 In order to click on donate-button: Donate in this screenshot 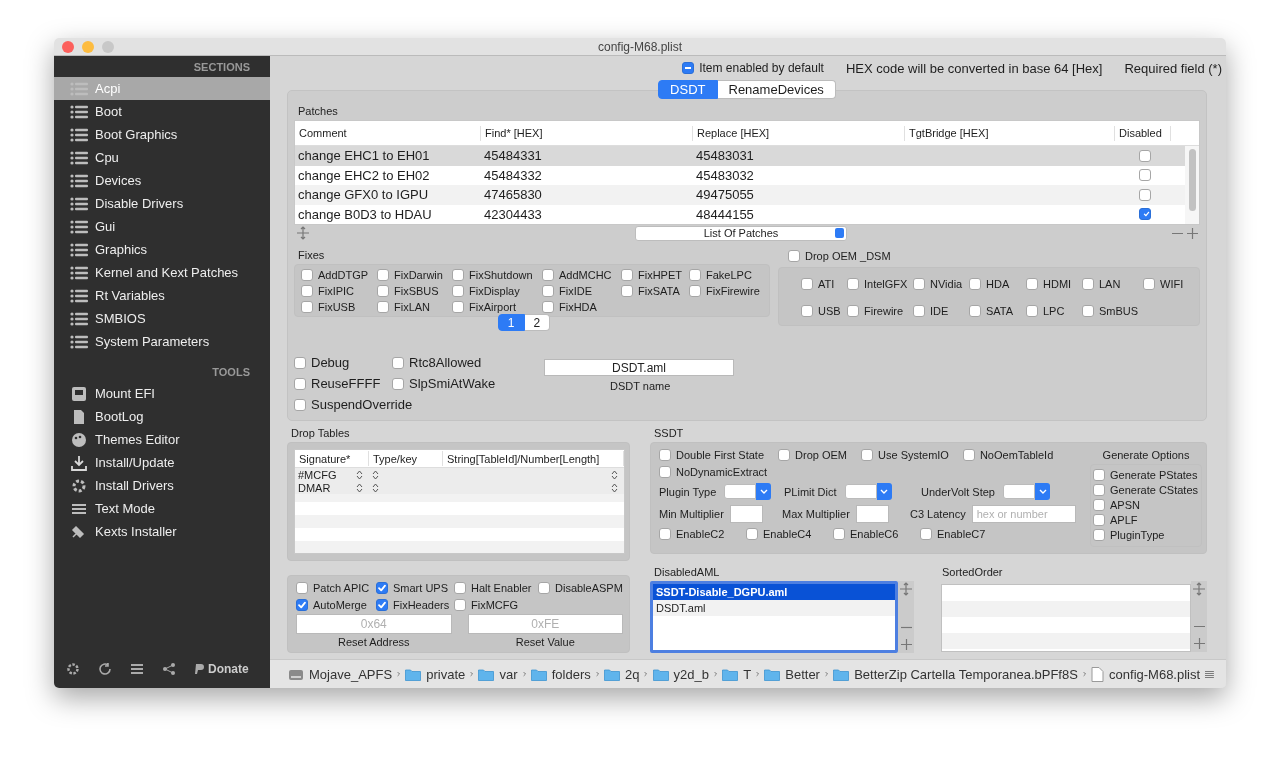, I will do `click(221, 669)`.